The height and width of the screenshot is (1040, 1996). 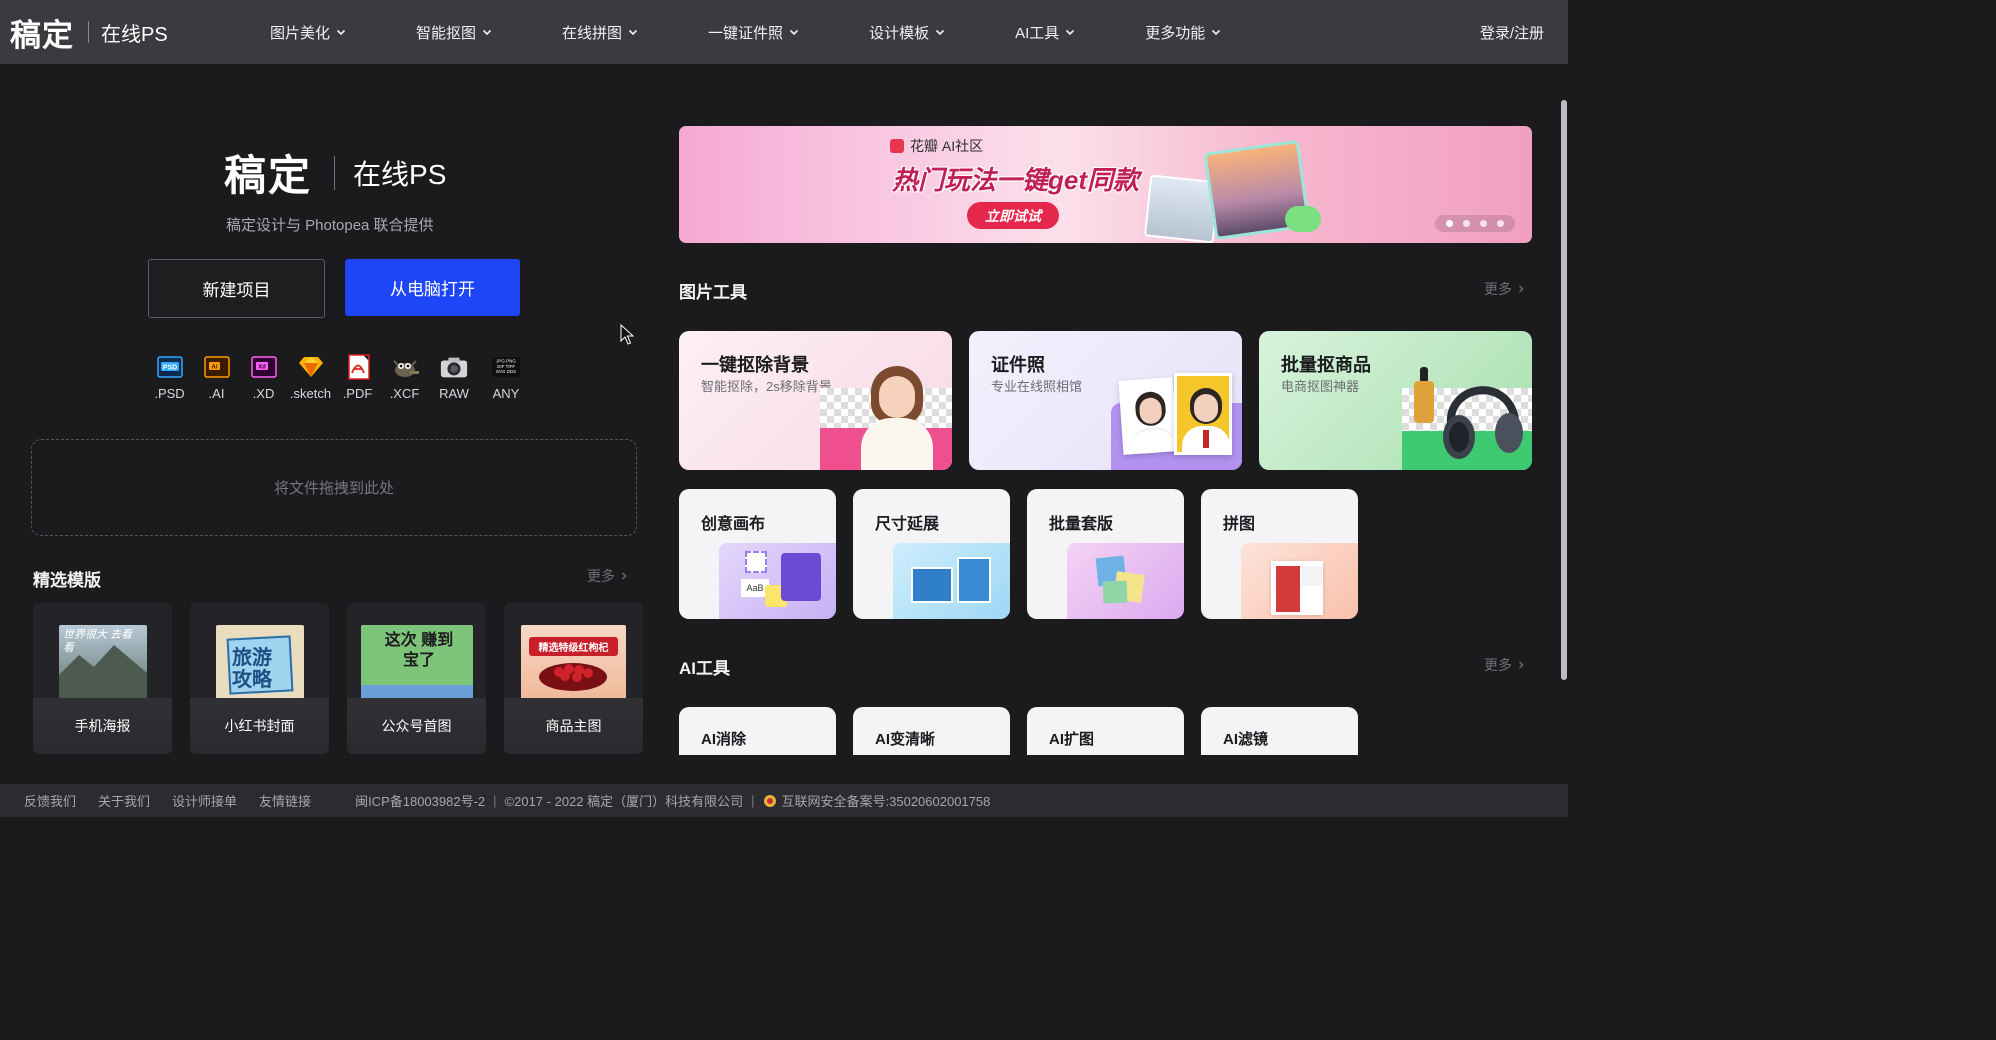 I want to click on nav-item-label: AI工具, so click(x=1037, y=33).